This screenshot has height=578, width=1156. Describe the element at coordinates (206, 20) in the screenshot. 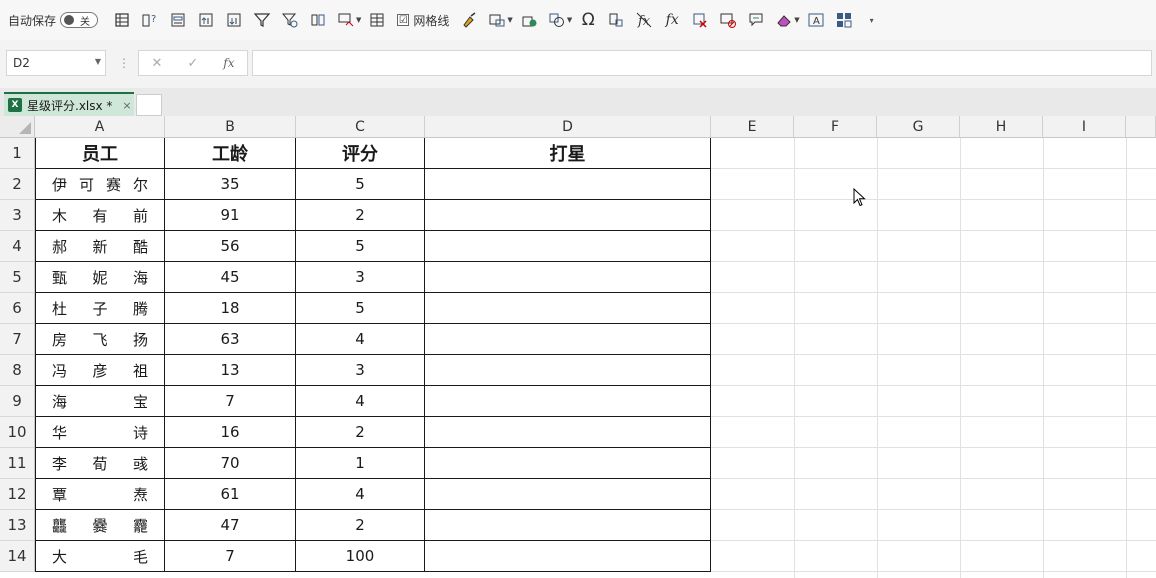

I see `sort-asc-icon` at that location.